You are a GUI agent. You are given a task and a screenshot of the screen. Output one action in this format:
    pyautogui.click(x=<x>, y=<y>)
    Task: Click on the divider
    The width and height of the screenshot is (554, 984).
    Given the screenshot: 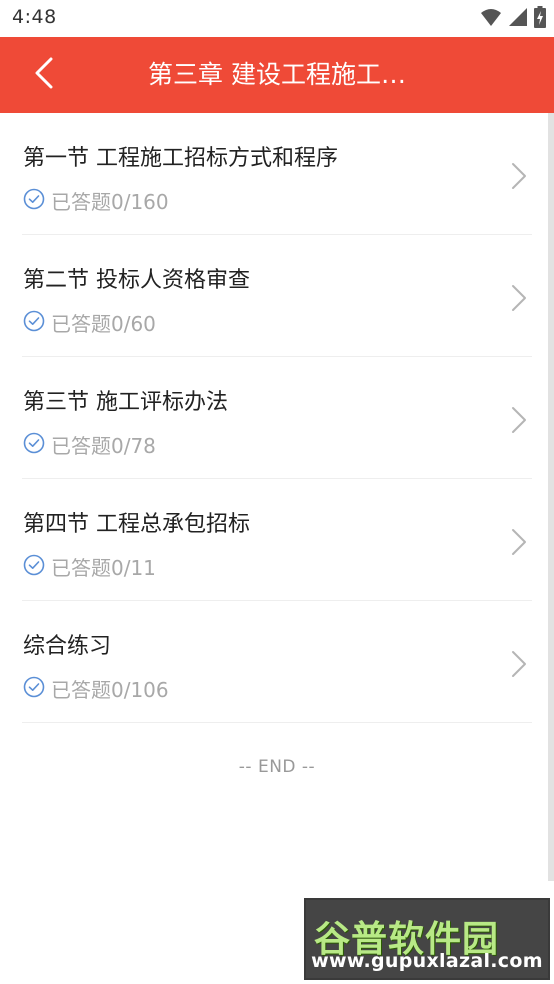 What is the action you would take?
    pyautogui.click(x=277, y=722)
    